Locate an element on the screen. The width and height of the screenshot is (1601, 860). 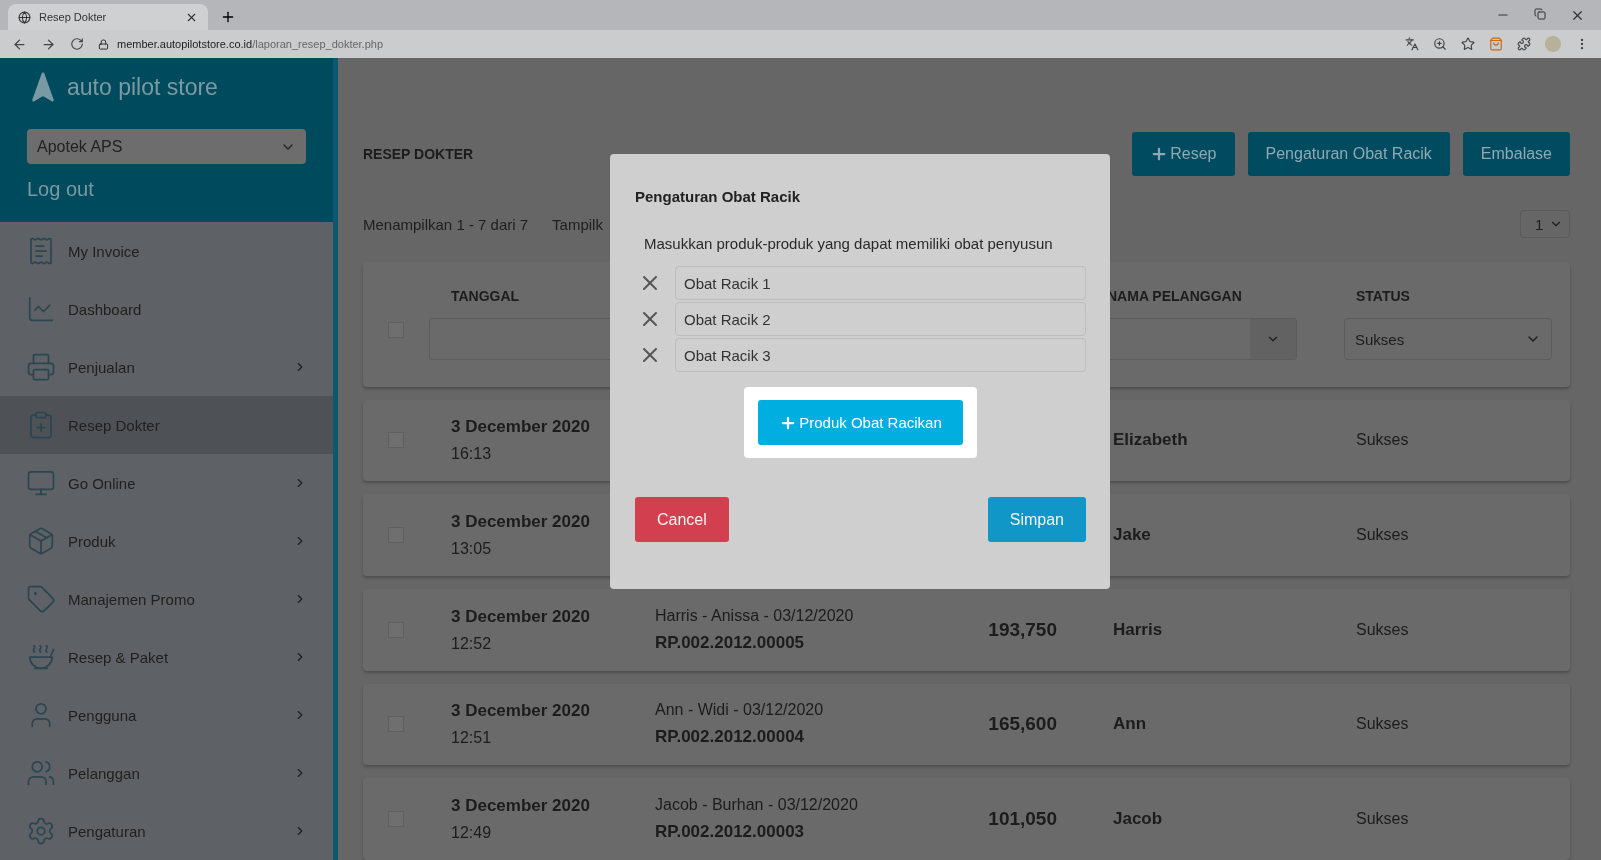
puzzle-icon is located at coordinates (1524, 44).